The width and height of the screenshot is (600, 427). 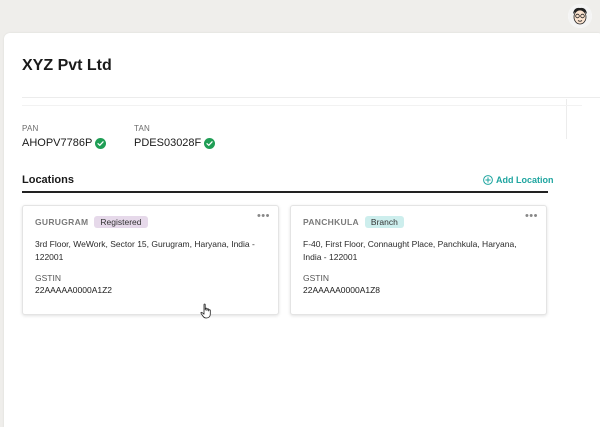 I want to click on user-avatar, so click(x=580, y=16).